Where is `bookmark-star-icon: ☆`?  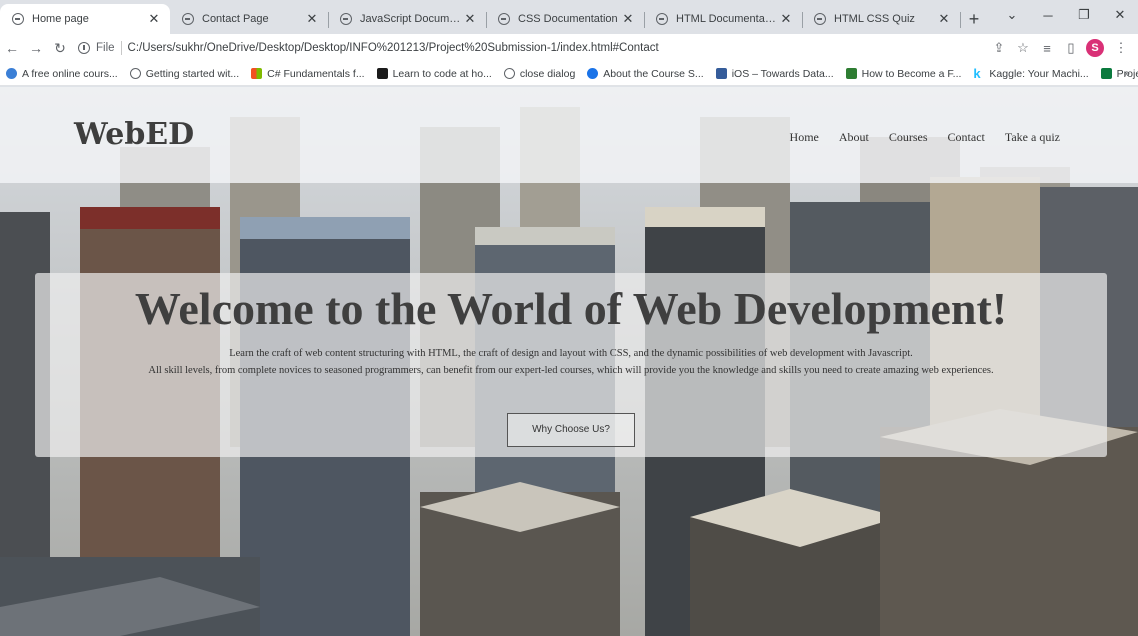 bookmark-star-icon: ☆ is located at coordinates (1023, 48).